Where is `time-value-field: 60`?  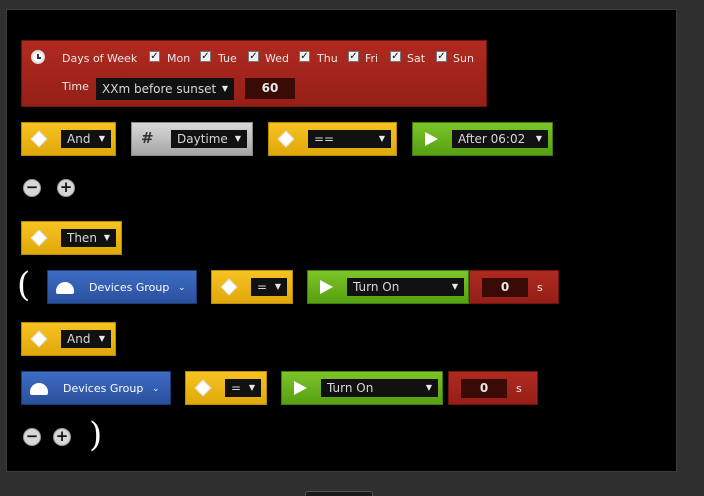
time-value-field: 60 is located at coordinates (270, 88).